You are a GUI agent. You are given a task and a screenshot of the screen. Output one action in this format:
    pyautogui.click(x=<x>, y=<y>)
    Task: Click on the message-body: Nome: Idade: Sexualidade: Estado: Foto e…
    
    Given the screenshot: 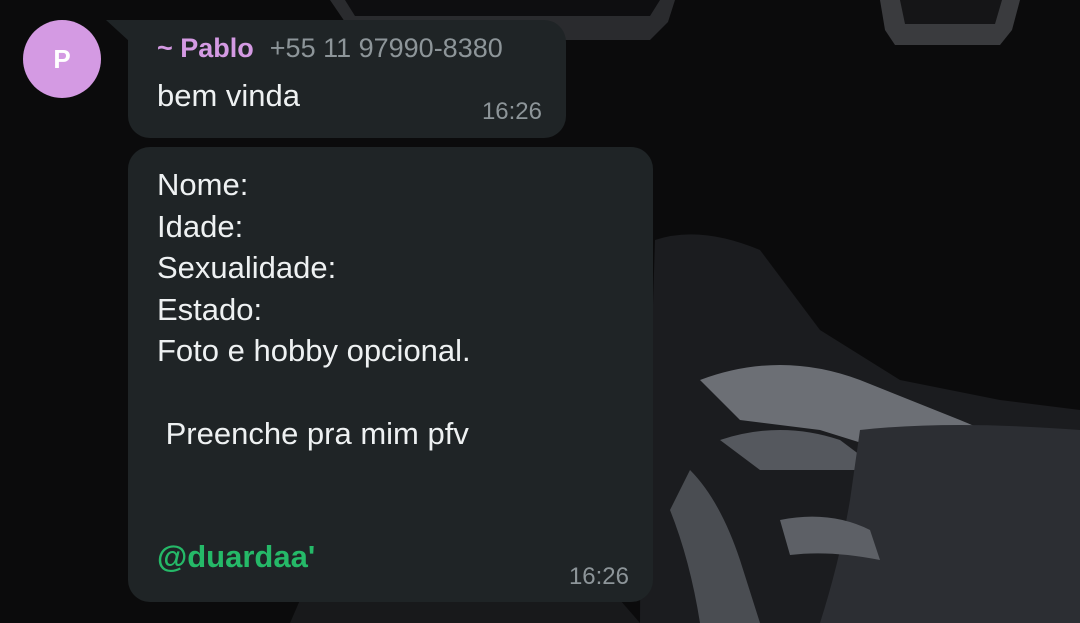 What is the action you would take?
    pyautogui.click(x=314, y=309)
    